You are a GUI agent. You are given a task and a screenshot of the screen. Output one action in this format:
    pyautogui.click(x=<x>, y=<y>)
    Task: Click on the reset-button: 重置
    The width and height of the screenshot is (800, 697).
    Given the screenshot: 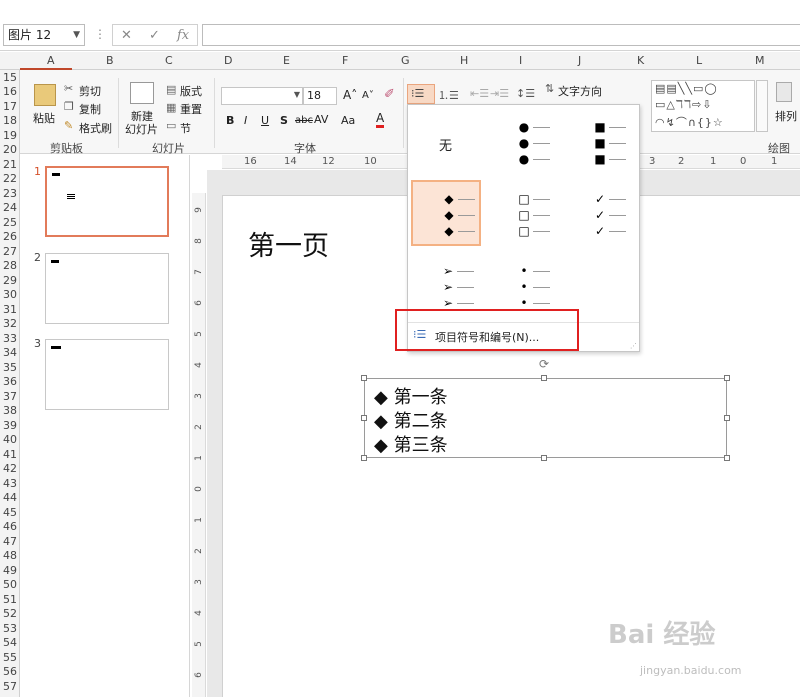 What is the action you would take?
    pyautogui.click(x=191, y=109)
    